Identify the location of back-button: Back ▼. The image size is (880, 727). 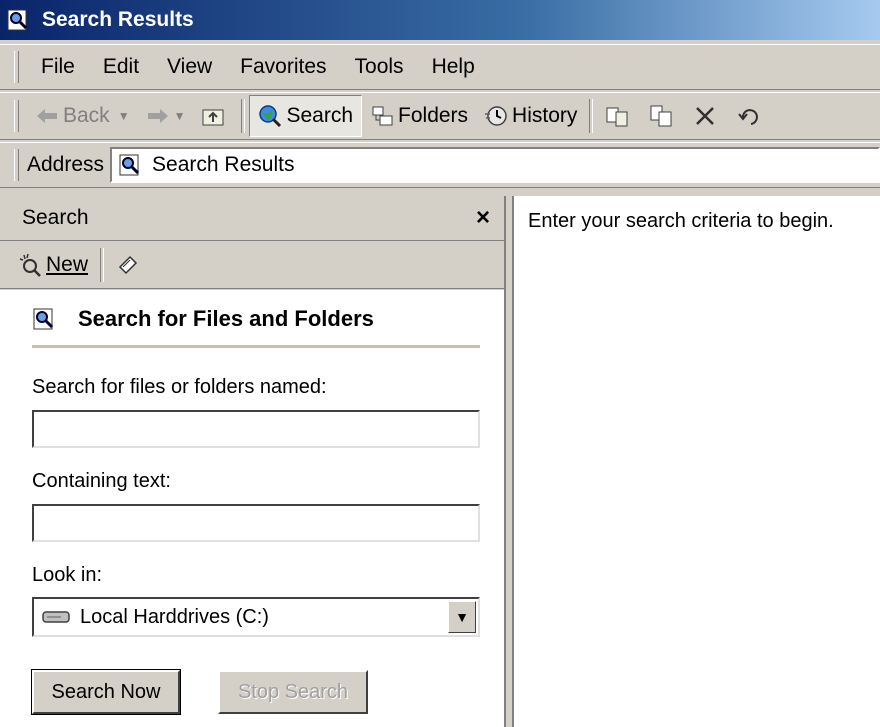
(82, 116).